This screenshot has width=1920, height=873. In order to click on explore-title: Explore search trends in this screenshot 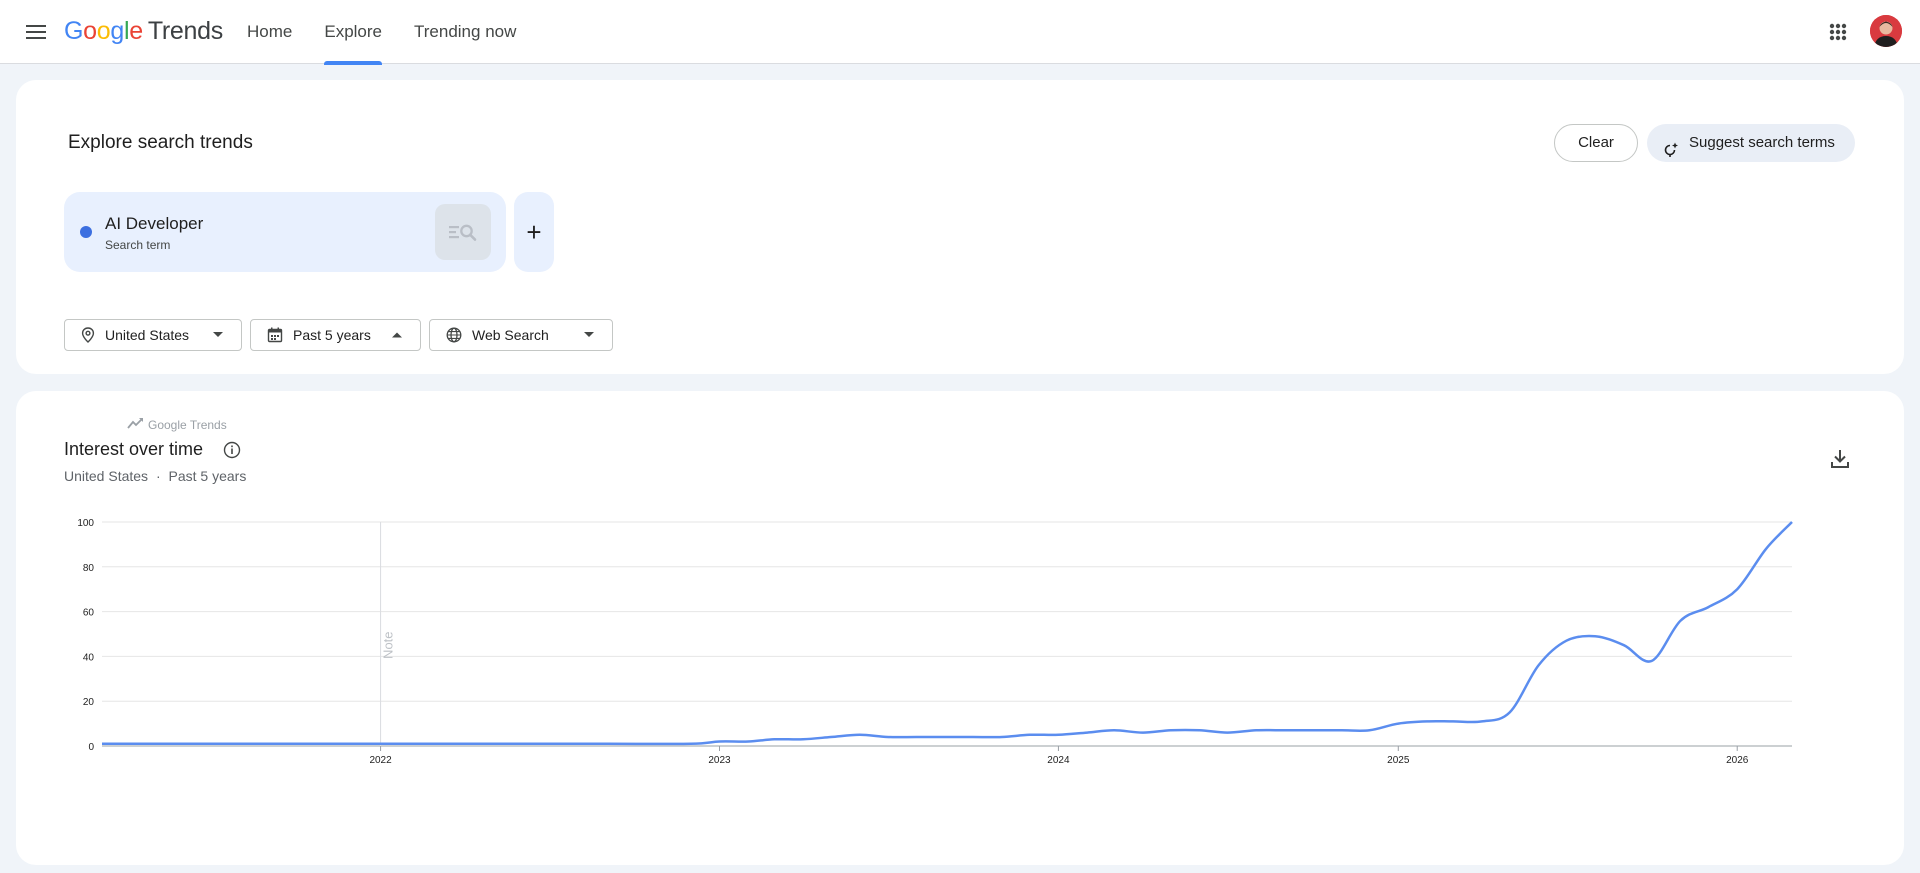, I will do `click(160, 142)`.